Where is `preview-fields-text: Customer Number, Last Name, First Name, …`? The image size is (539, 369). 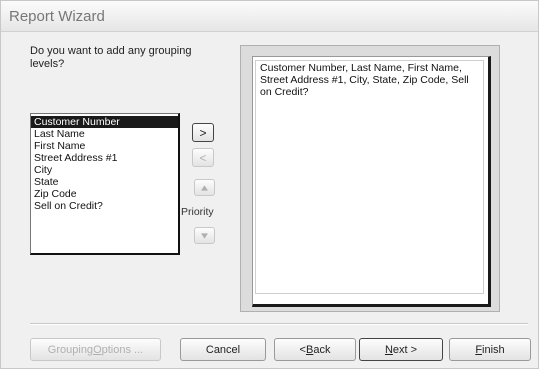
preview-fields-text: Customer Number, Last Name, First Name, … is located at coordinates (364, 80).